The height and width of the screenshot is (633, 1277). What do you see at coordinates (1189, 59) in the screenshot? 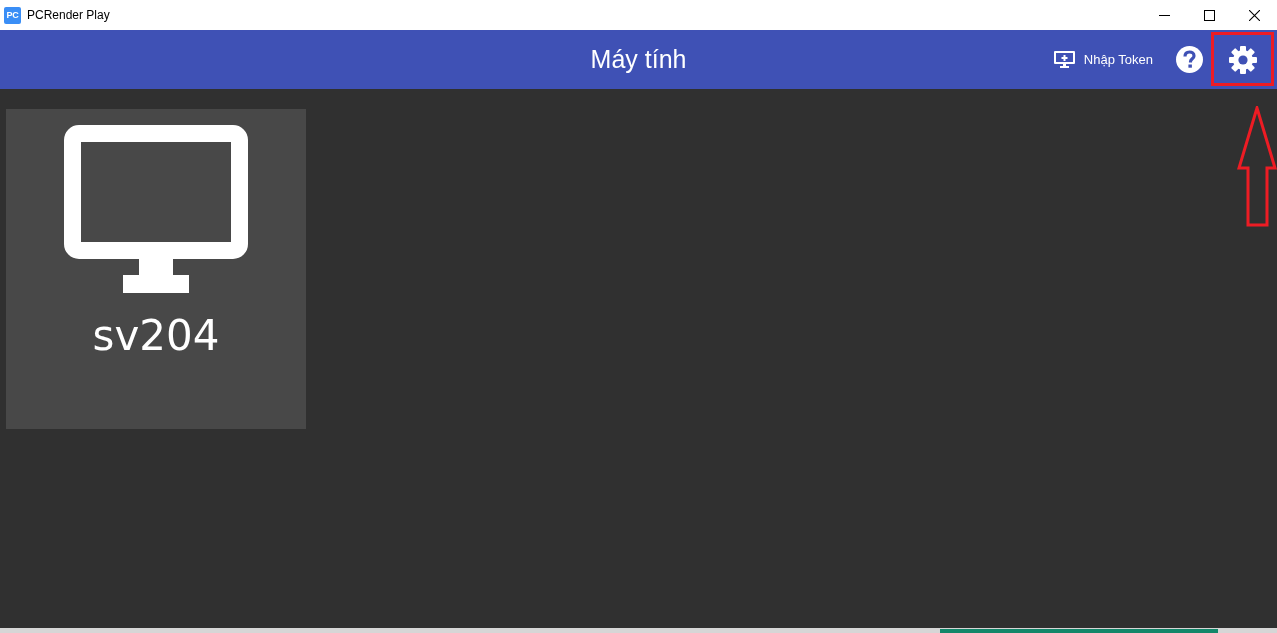
I see `help-icon` at bounding box center [1189, 59].